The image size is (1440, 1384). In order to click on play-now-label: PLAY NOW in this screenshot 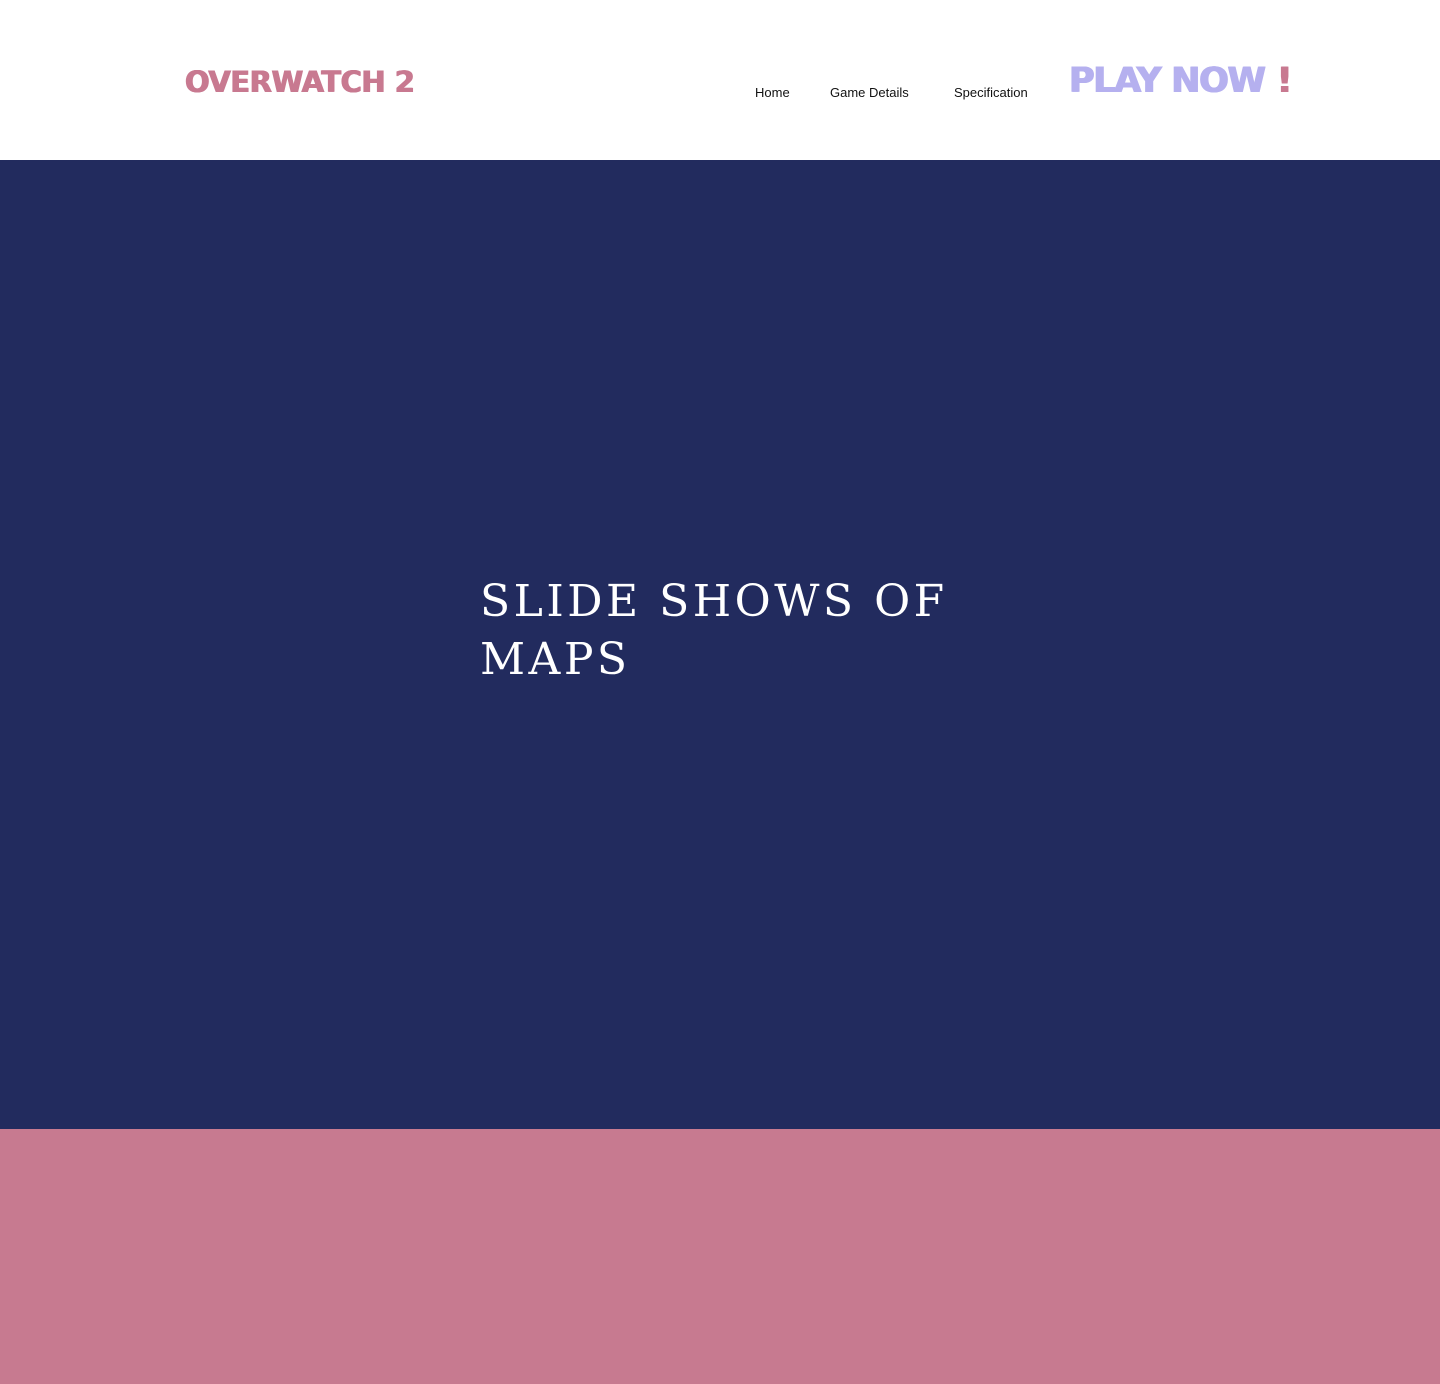, I will do `click(1167, 81)`.